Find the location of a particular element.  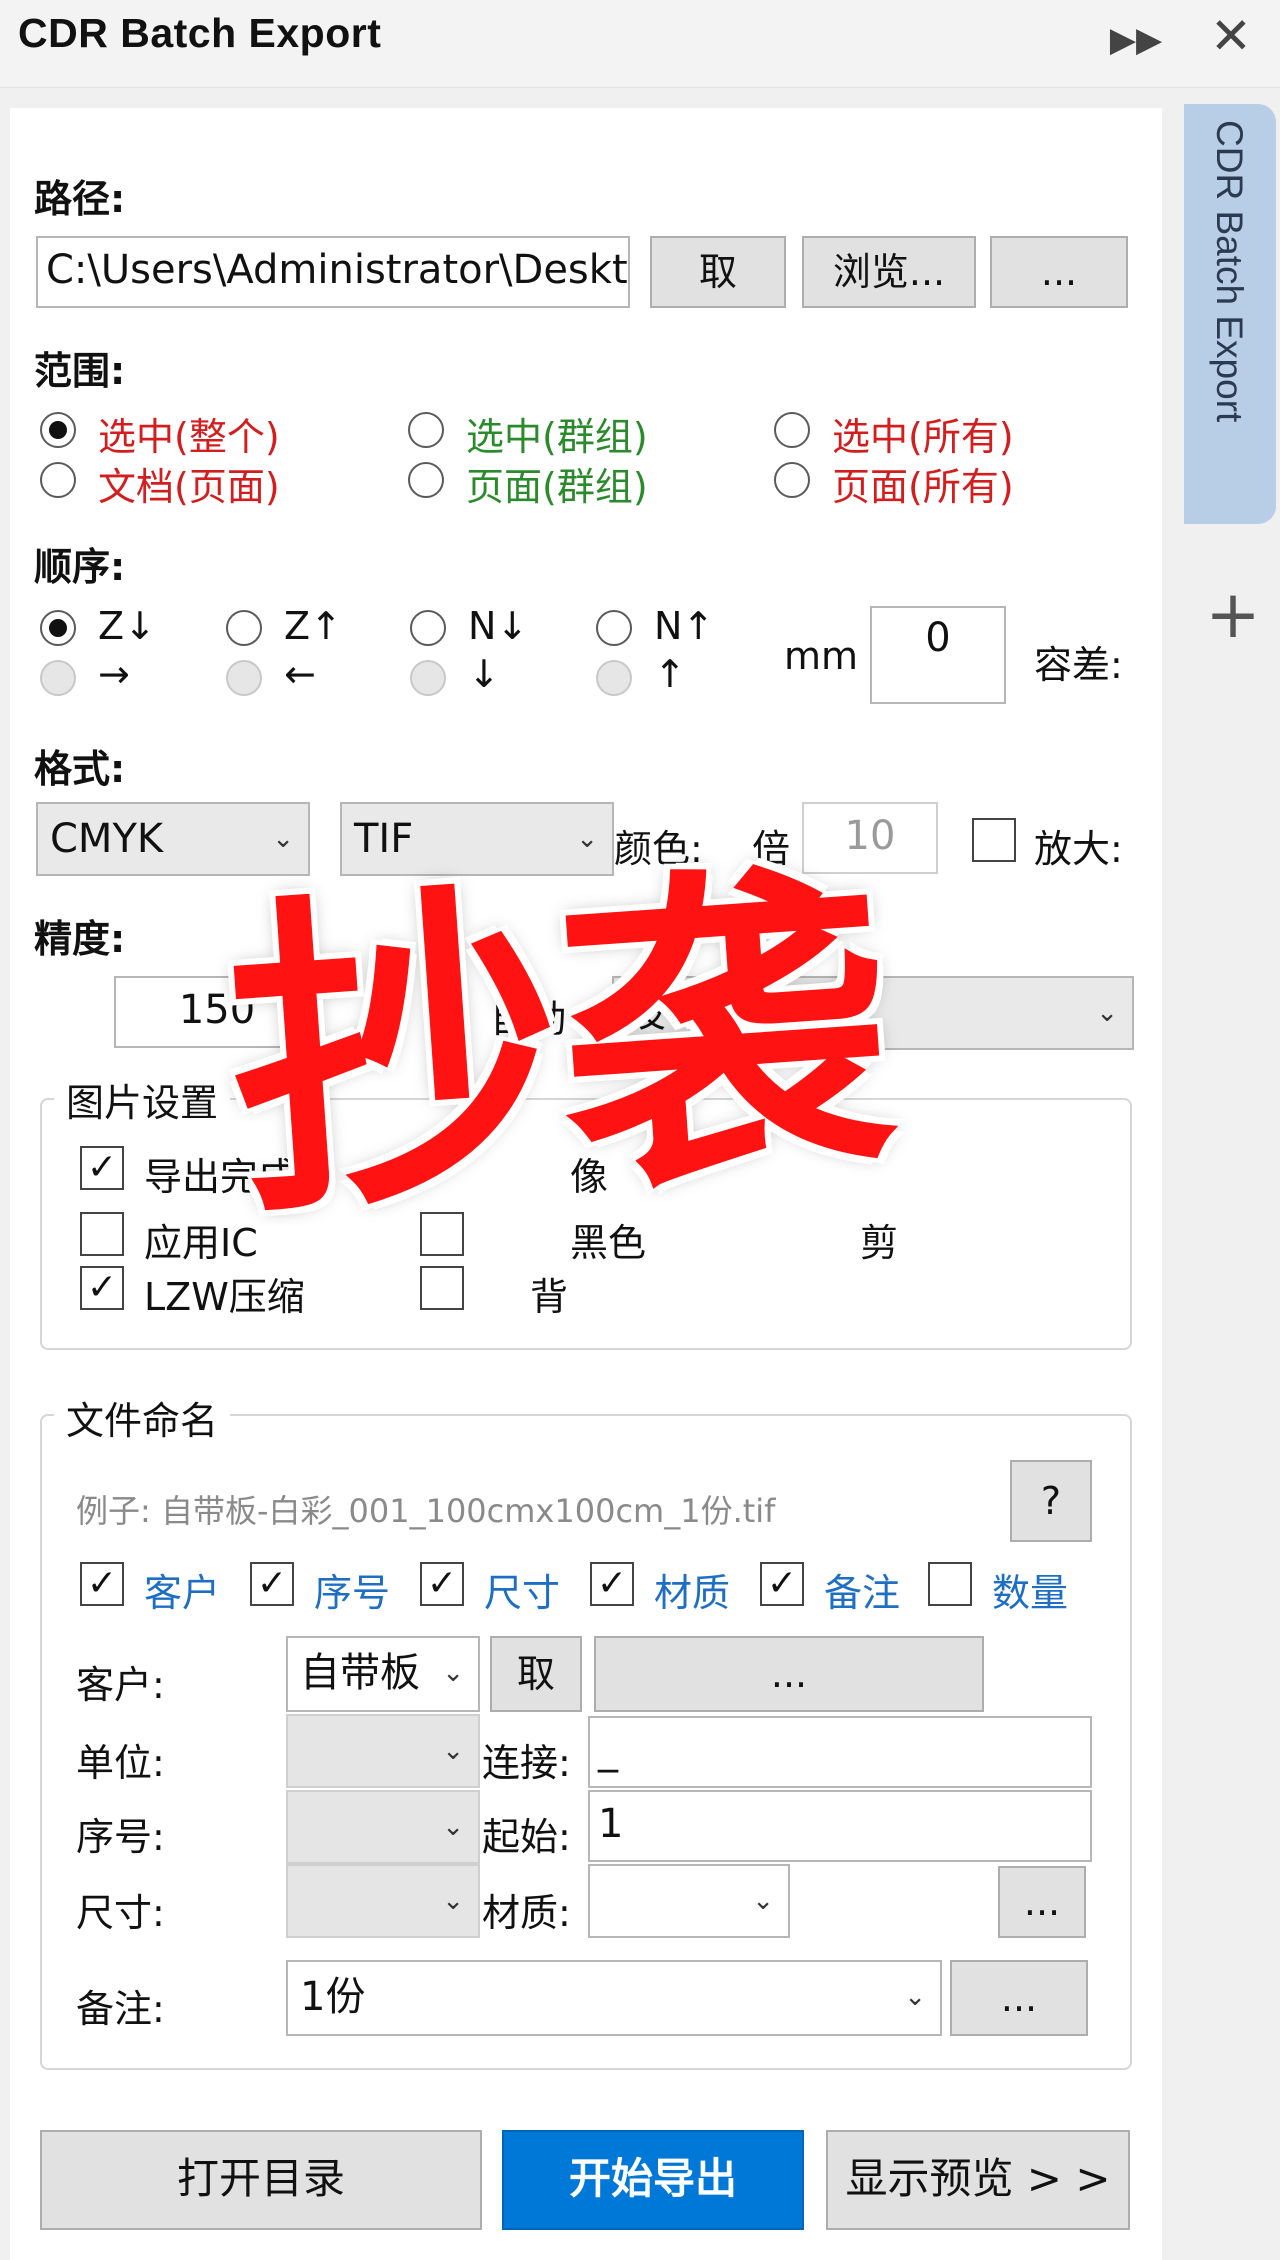

order-n-up-label: N↑ is located at coordinates (684, 626).